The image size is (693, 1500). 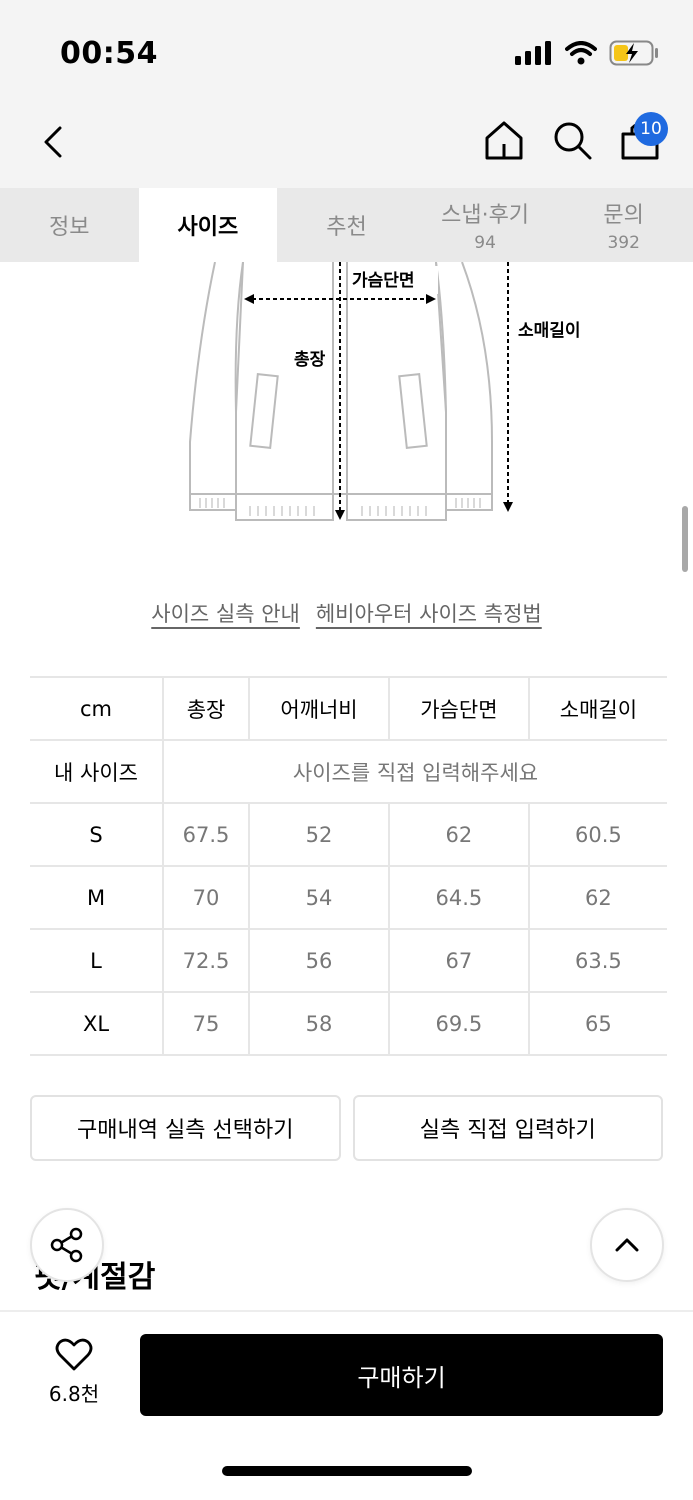 I want to click on table-row: S 67.5 52 62 60.5, so click(x=348, y=835).